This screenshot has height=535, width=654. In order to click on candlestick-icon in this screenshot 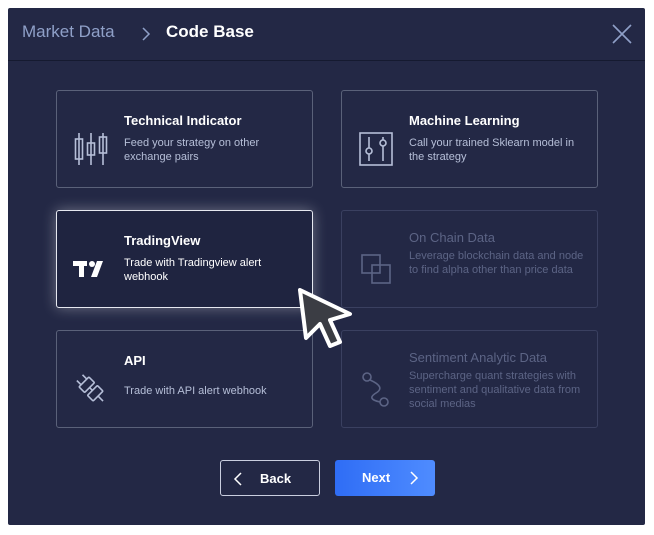, I will do `click(91, 149)`.